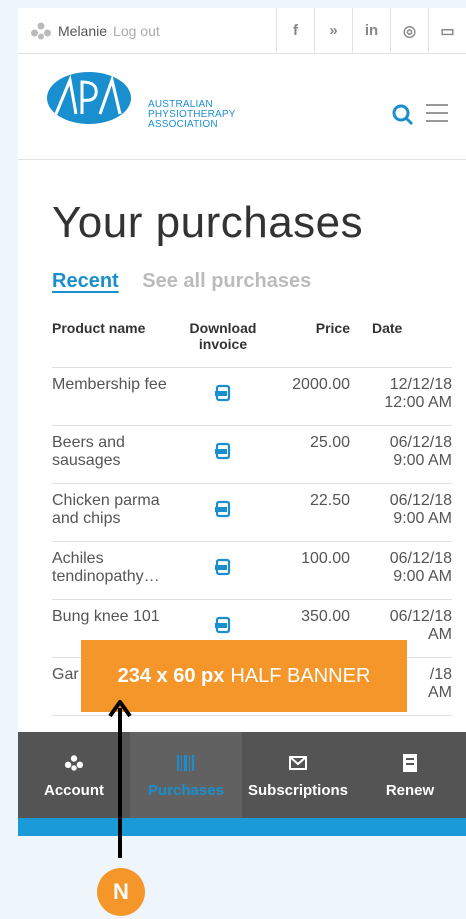  I want to click on receipt-icon, so click(410, 762).